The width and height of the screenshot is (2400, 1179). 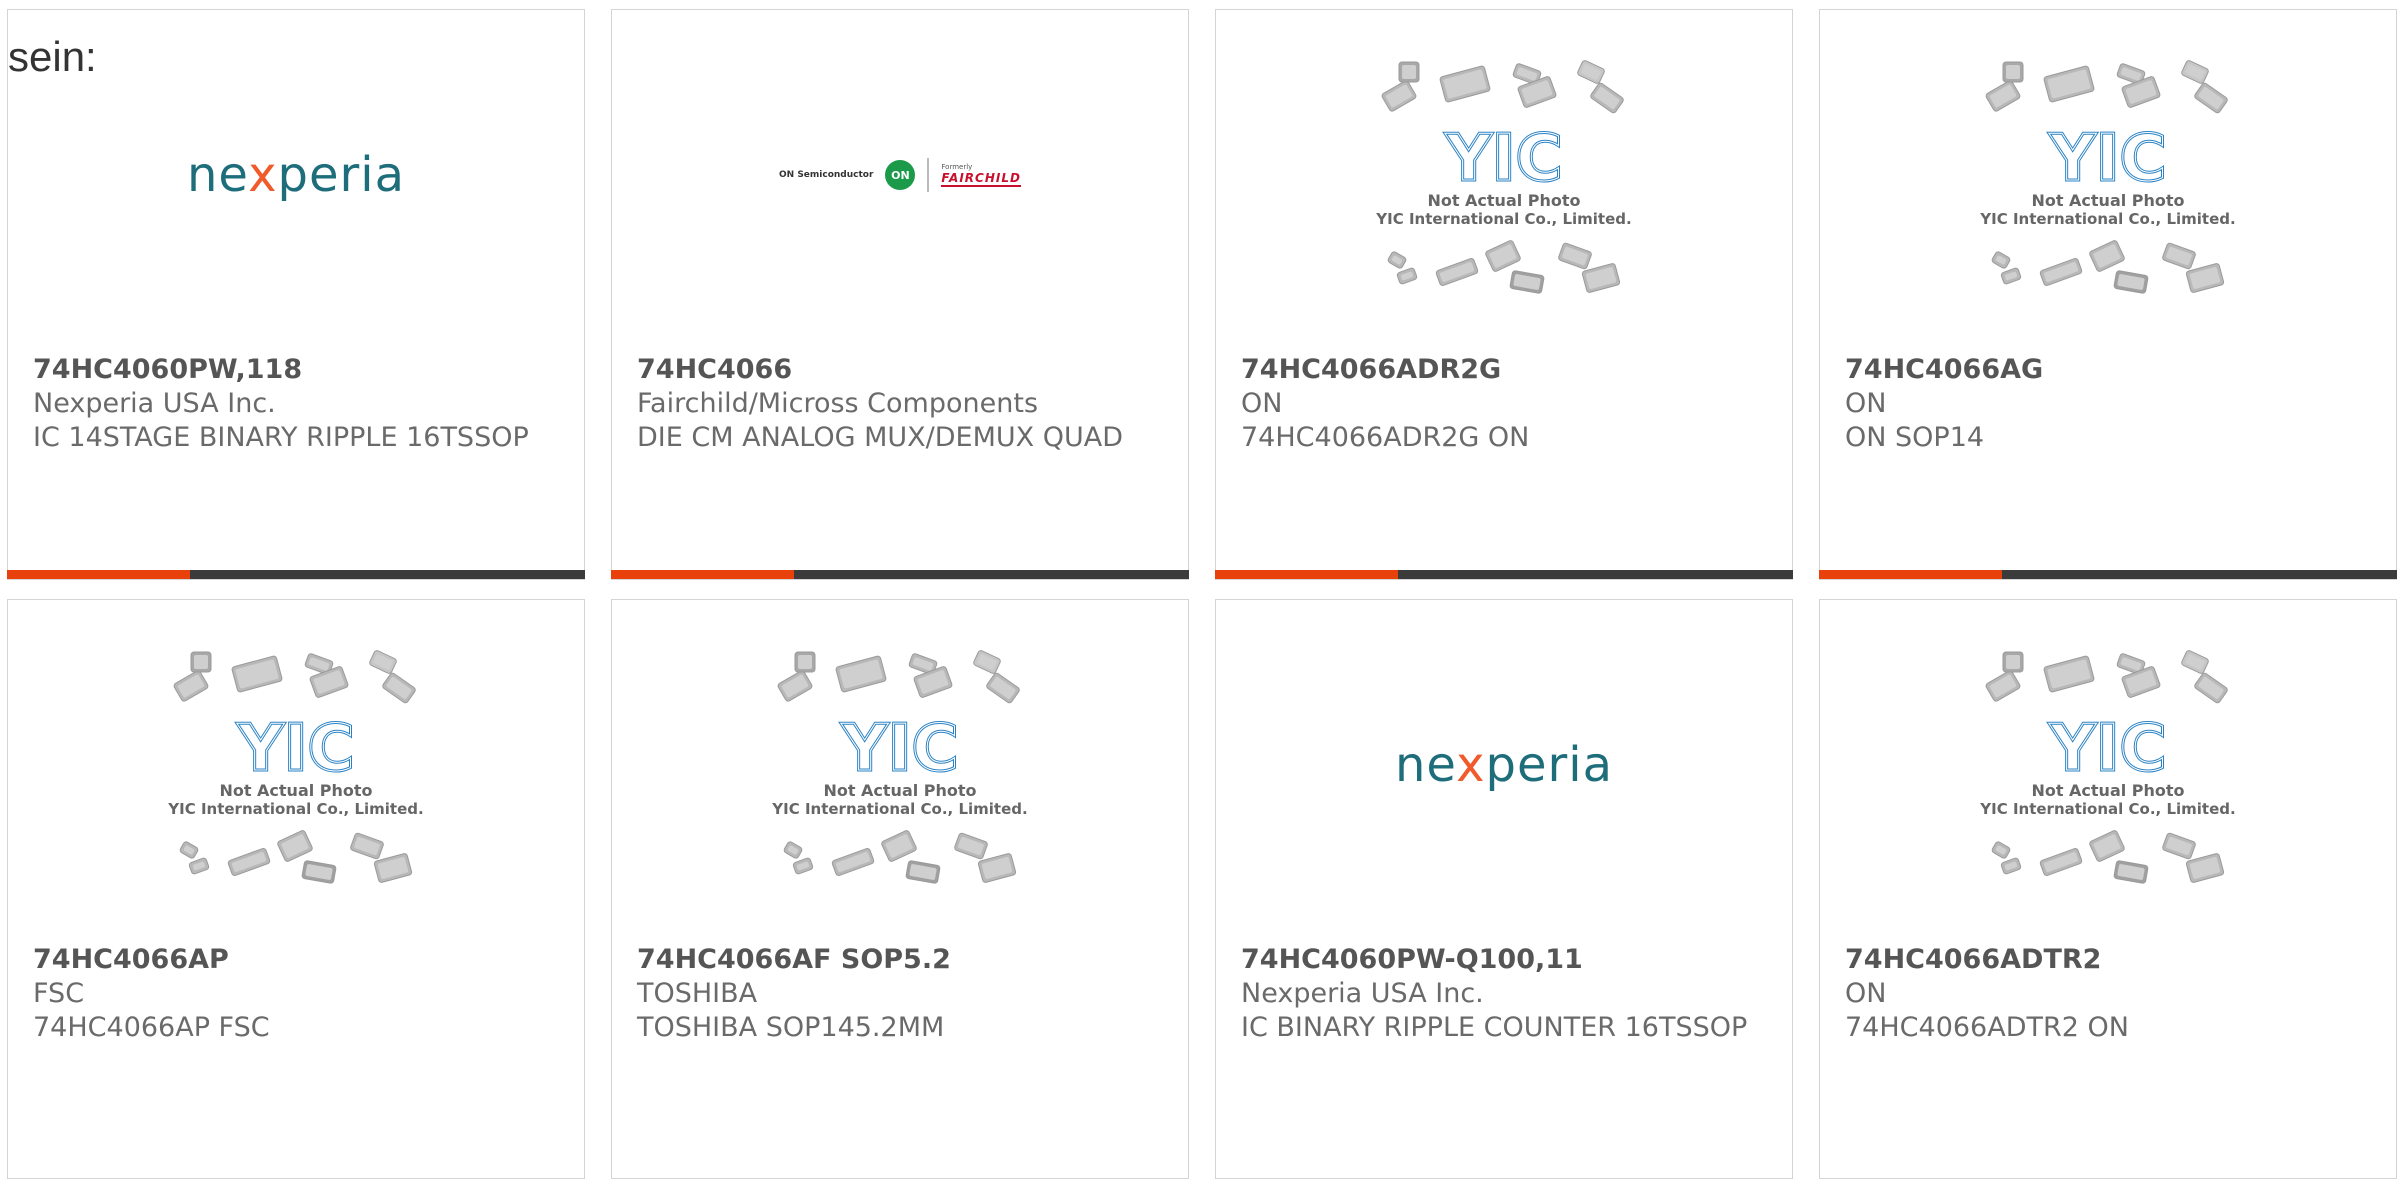 I want to click on part-number-link: 74HC4060PW,118, so click(x=293, y=370).